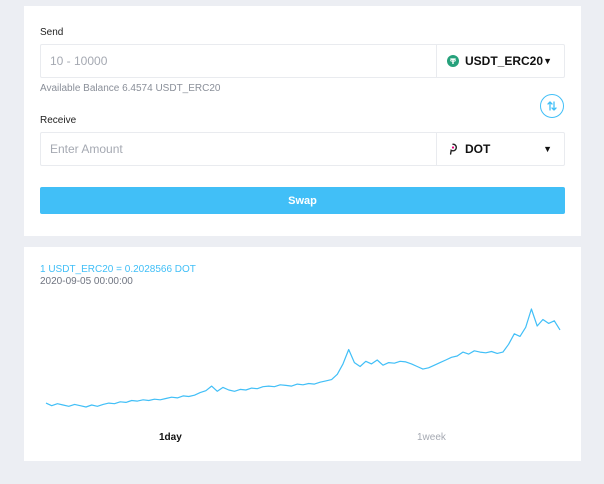 The image size is (604, 484). Describe the element at coordinates (302, 200) in the screenshot. I see `swap-button: Swap` at that location.